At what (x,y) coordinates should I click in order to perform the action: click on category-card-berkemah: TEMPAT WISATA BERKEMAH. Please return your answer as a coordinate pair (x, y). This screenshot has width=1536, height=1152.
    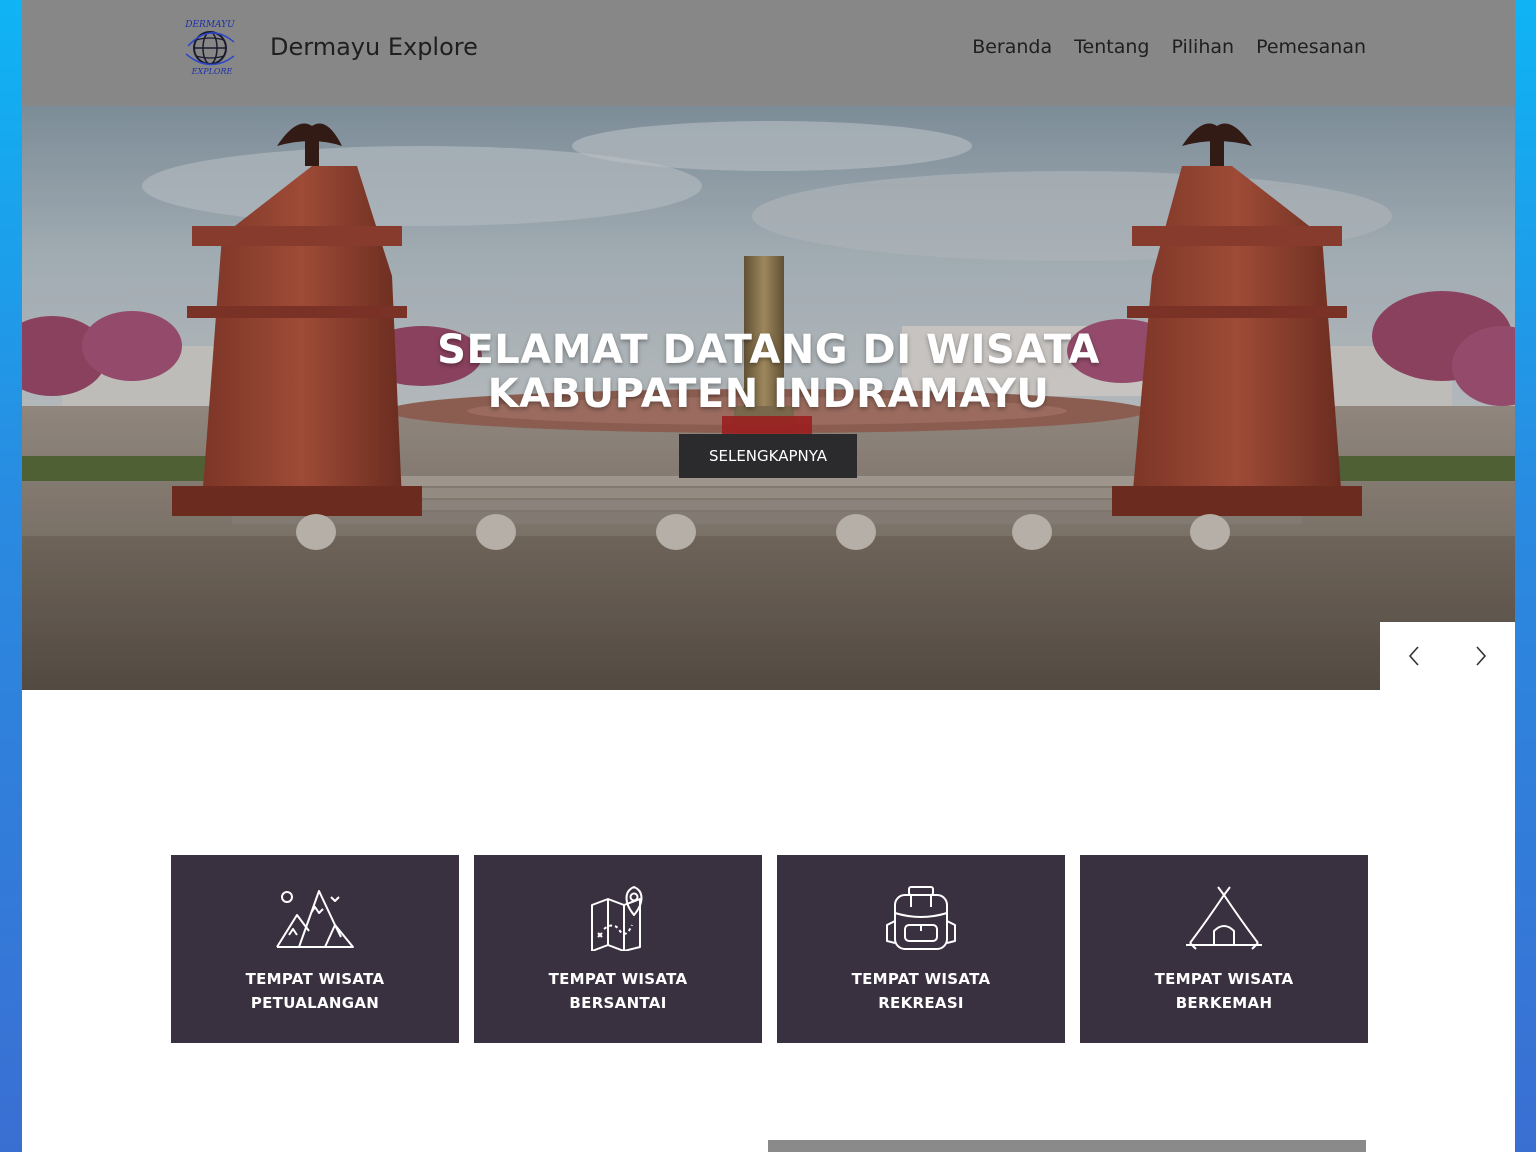
    Looking at the image, I should click on (1224, 949).